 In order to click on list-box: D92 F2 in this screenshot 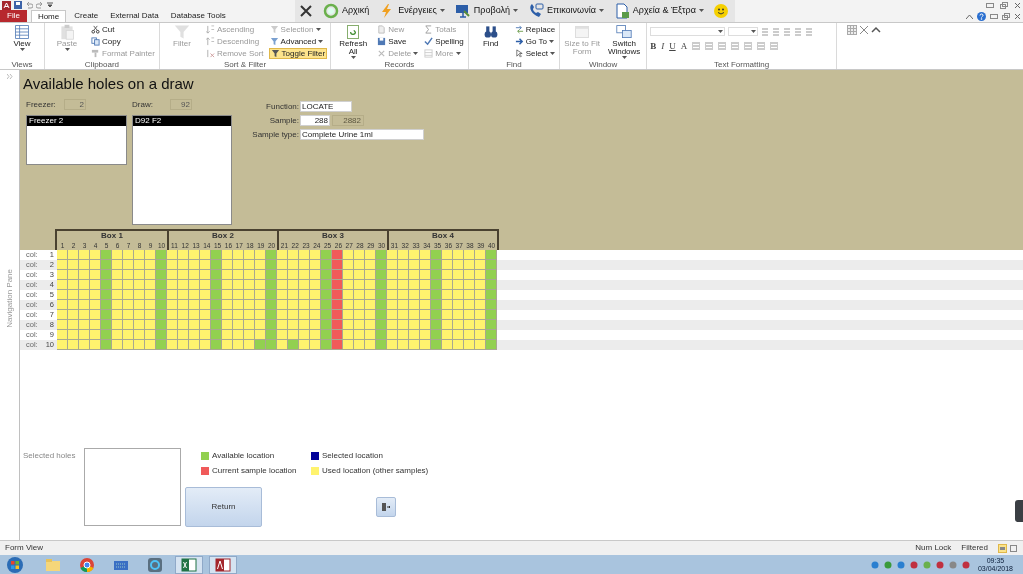, I will do `click(182, 170)`.